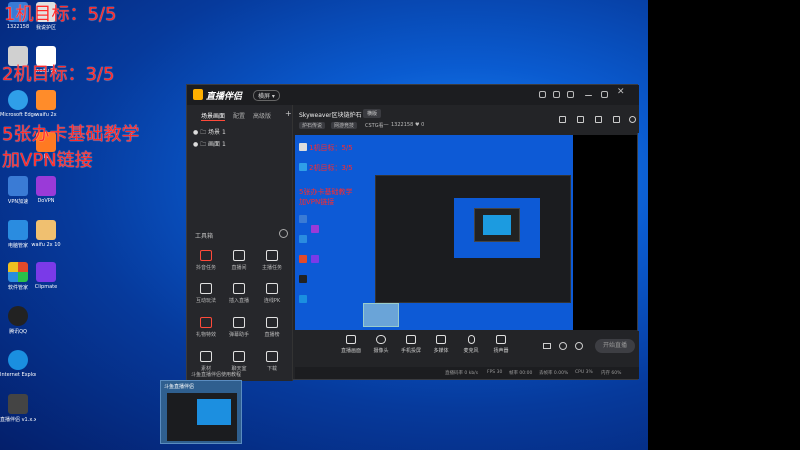 The width and height of the screenshot is (800, 450). Describe the element at coordinates (283, 233) in the screenshot. I see `collapse-icon` at that location.